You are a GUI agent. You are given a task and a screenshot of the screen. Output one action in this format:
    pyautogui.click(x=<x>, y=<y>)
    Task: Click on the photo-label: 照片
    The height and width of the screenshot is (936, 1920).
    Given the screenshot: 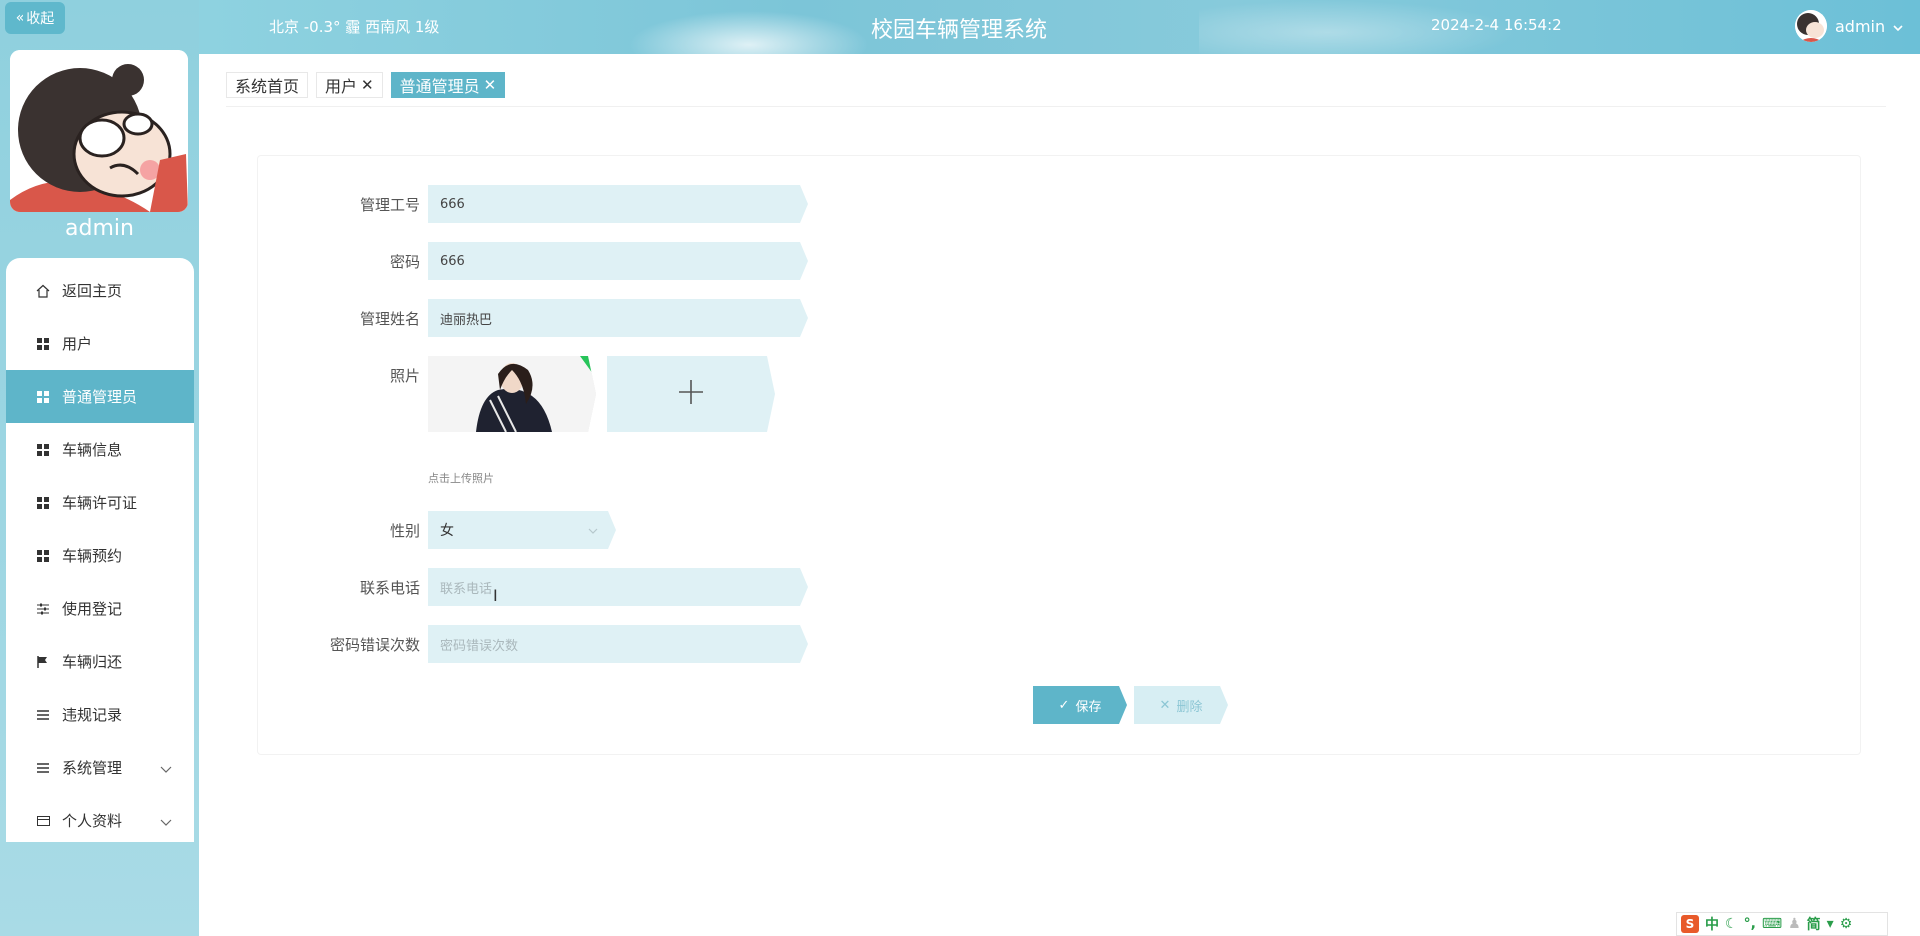 What is the action you would take?
    pyautogui.click(x=404, y=376)
    